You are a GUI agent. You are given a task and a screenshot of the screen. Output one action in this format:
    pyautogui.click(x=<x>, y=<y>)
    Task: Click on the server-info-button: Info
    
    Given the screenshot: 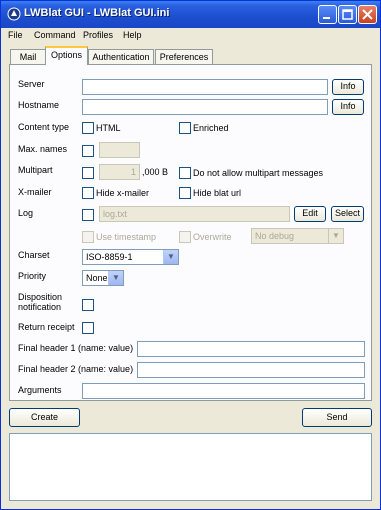 What is the action you would take?
    pyautogui.click(x=348, y=87)
    